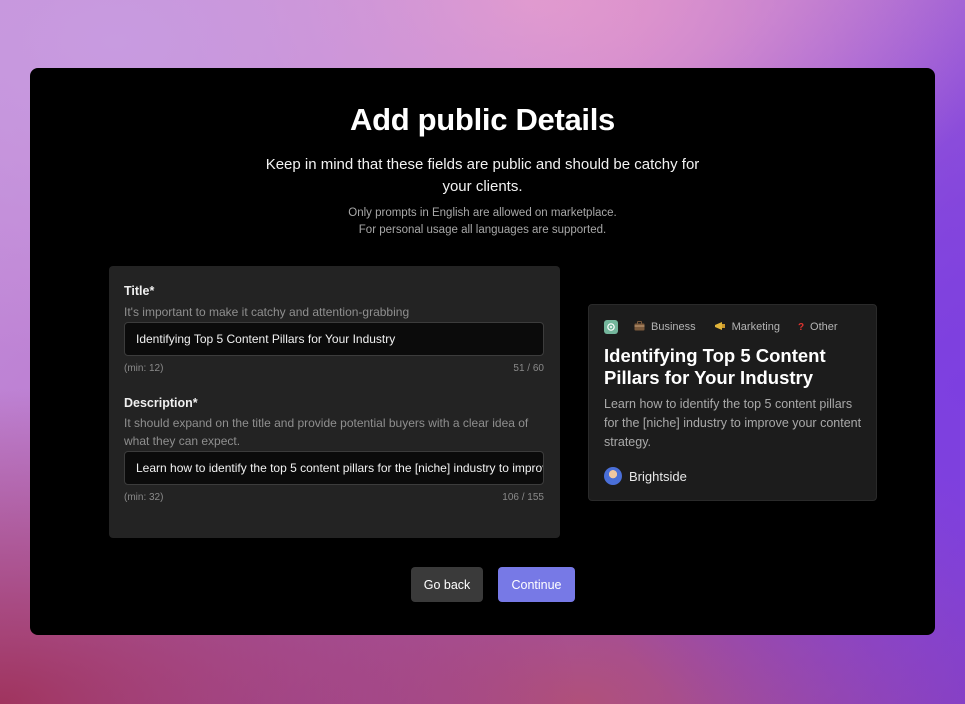  I want to click on tag-other-label: Other, so click(824, 327).